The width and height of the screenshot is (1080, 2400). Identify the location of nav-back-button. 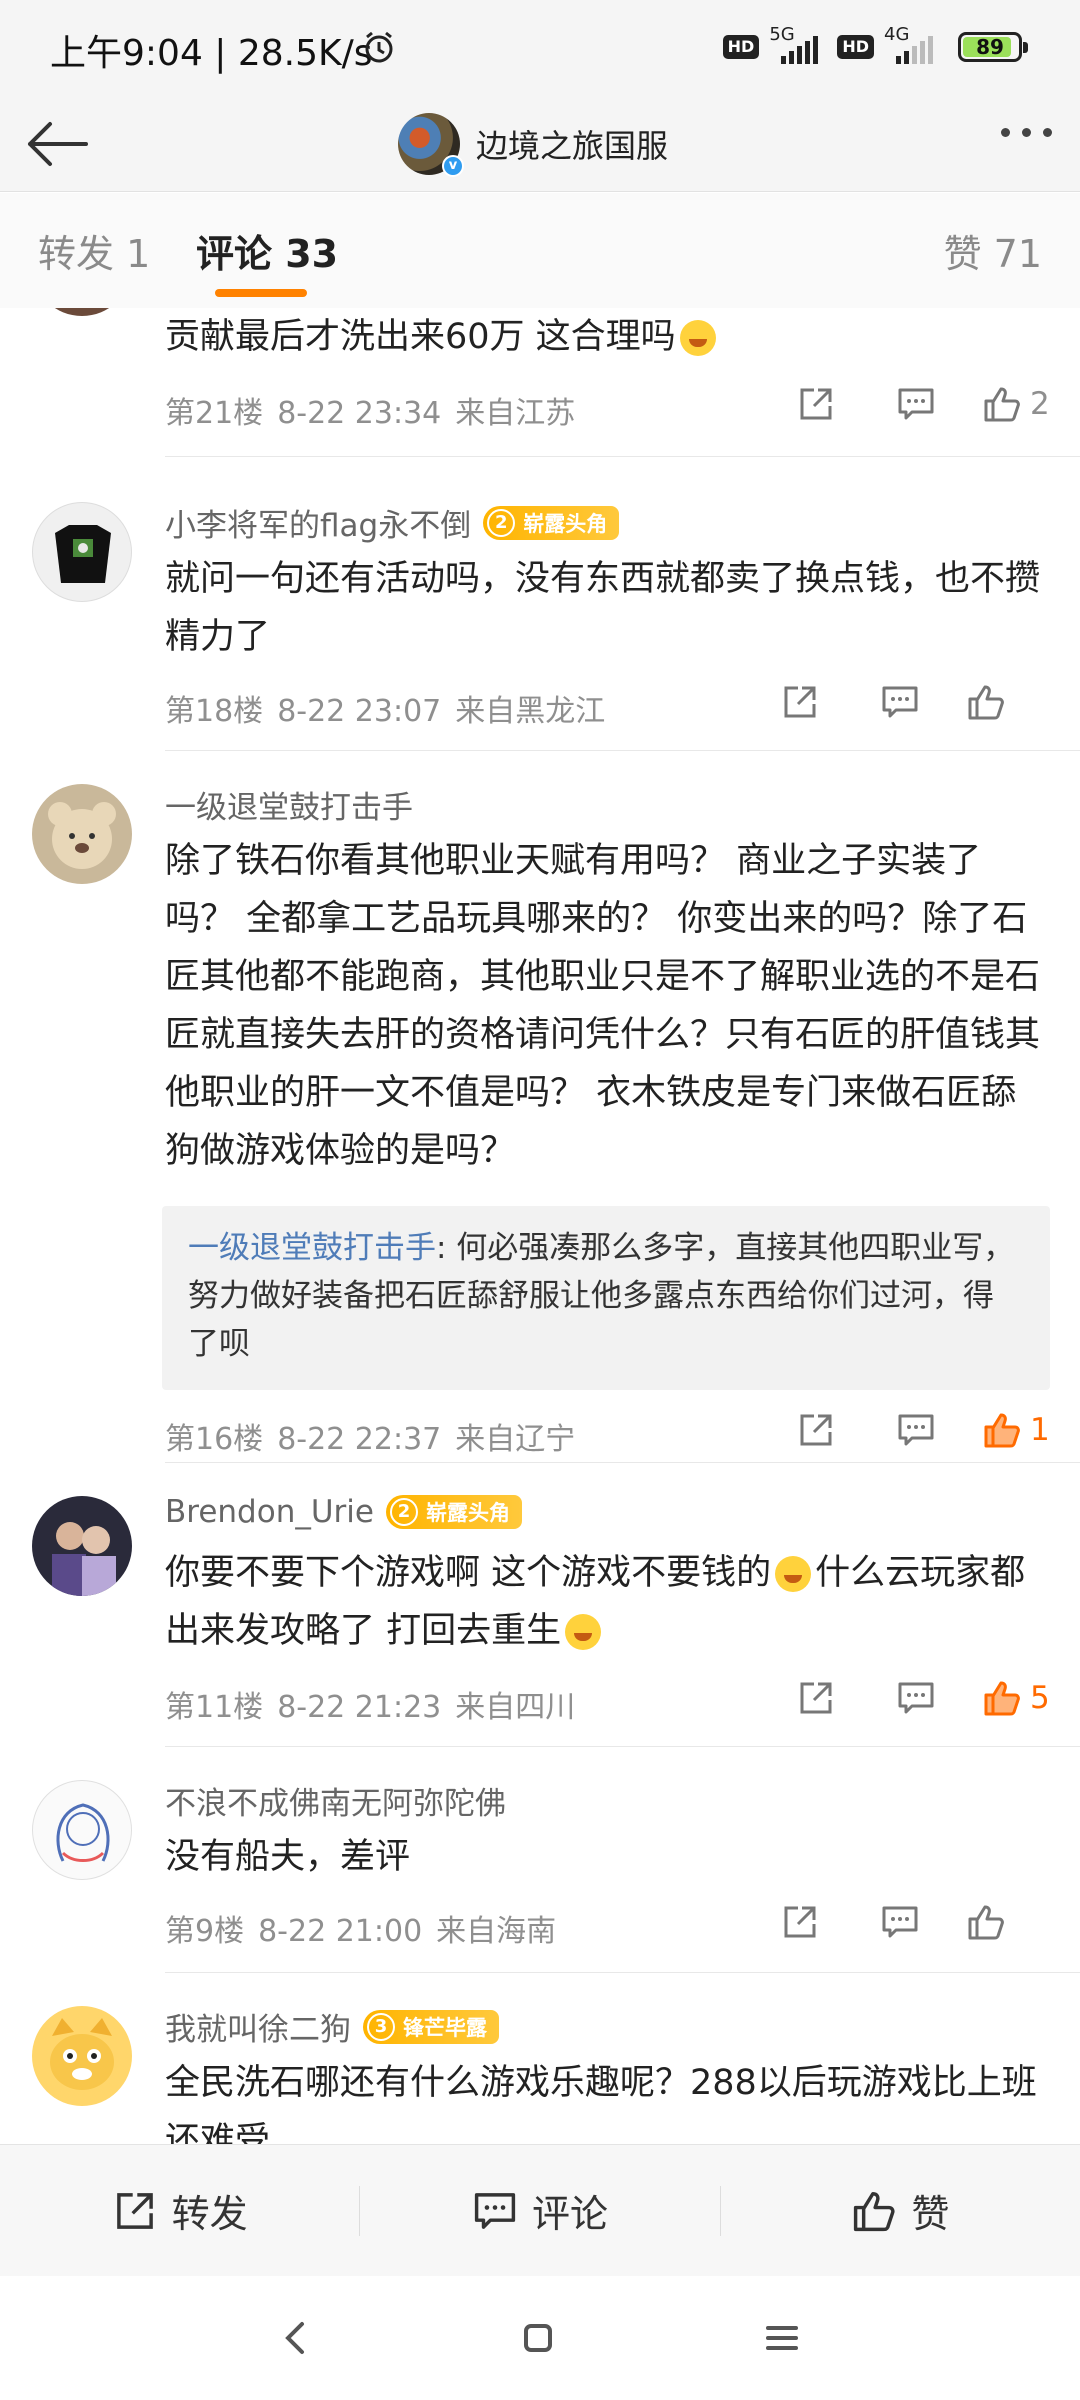
(296, 2338).